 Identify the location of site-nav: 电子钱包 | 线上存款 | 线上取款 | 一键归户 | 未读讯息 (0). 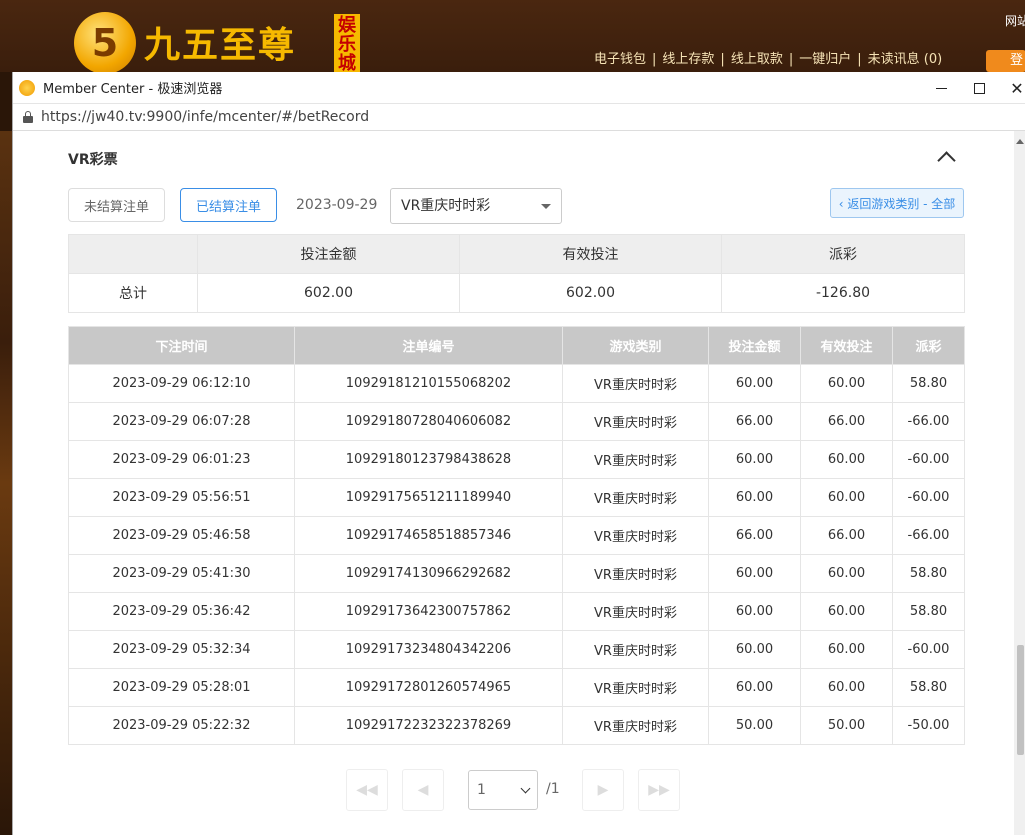
(768, 59).